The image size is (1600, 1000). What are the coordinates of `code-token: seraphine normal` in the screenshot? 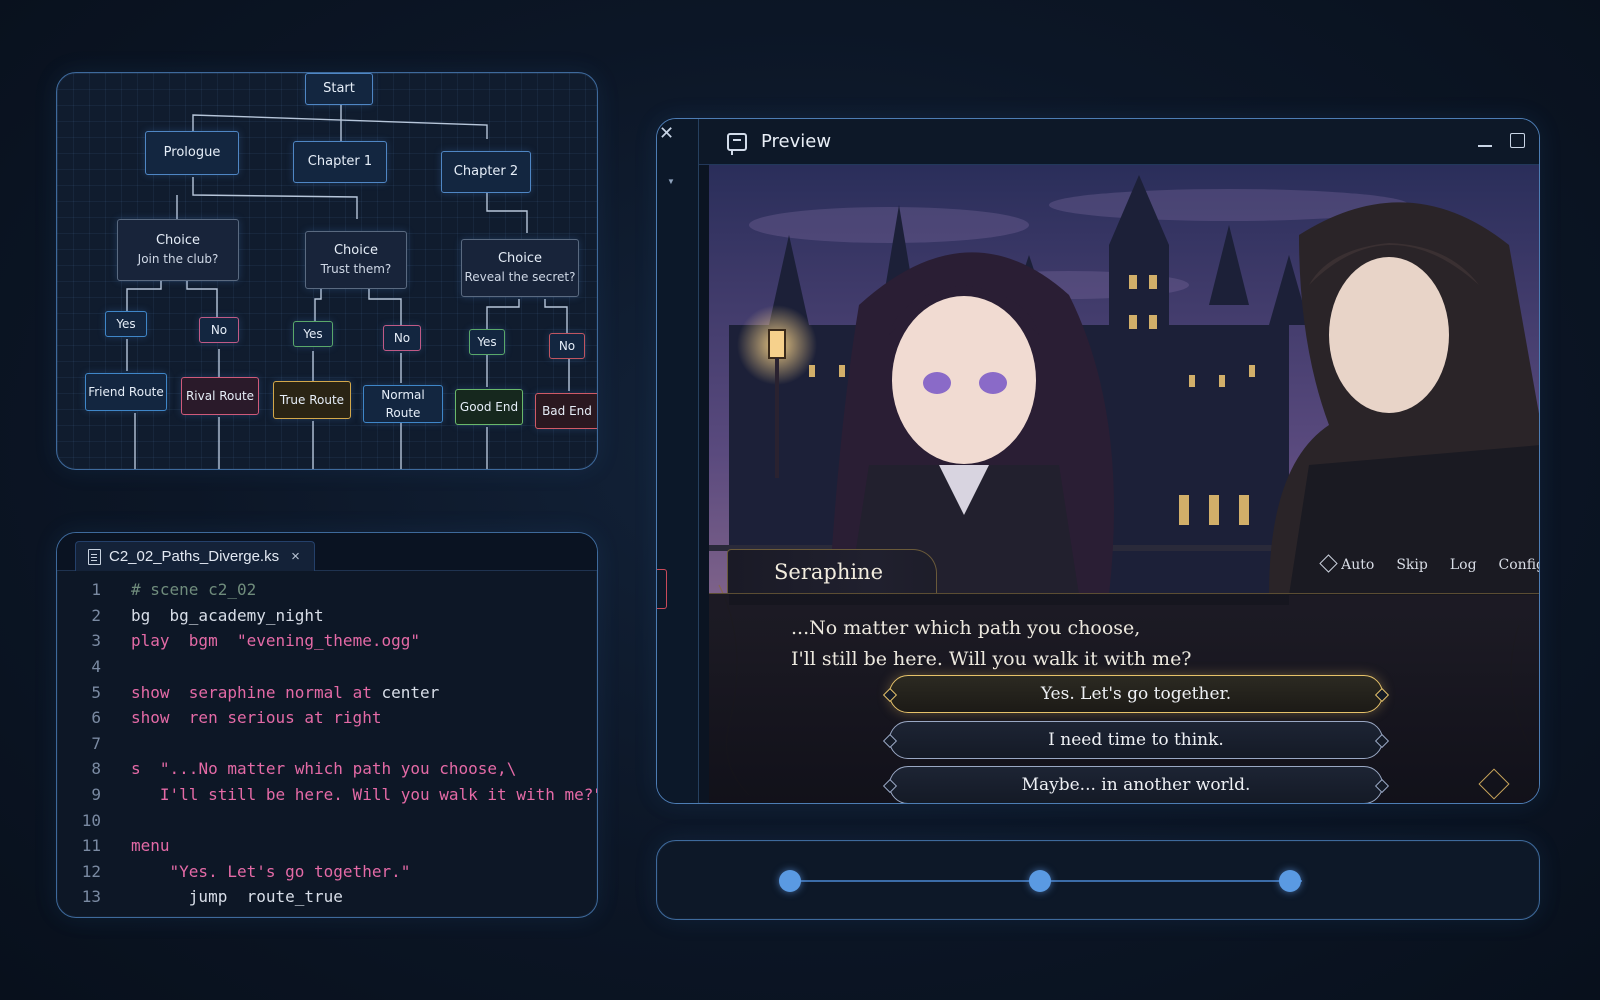 It's located at (270, 692).